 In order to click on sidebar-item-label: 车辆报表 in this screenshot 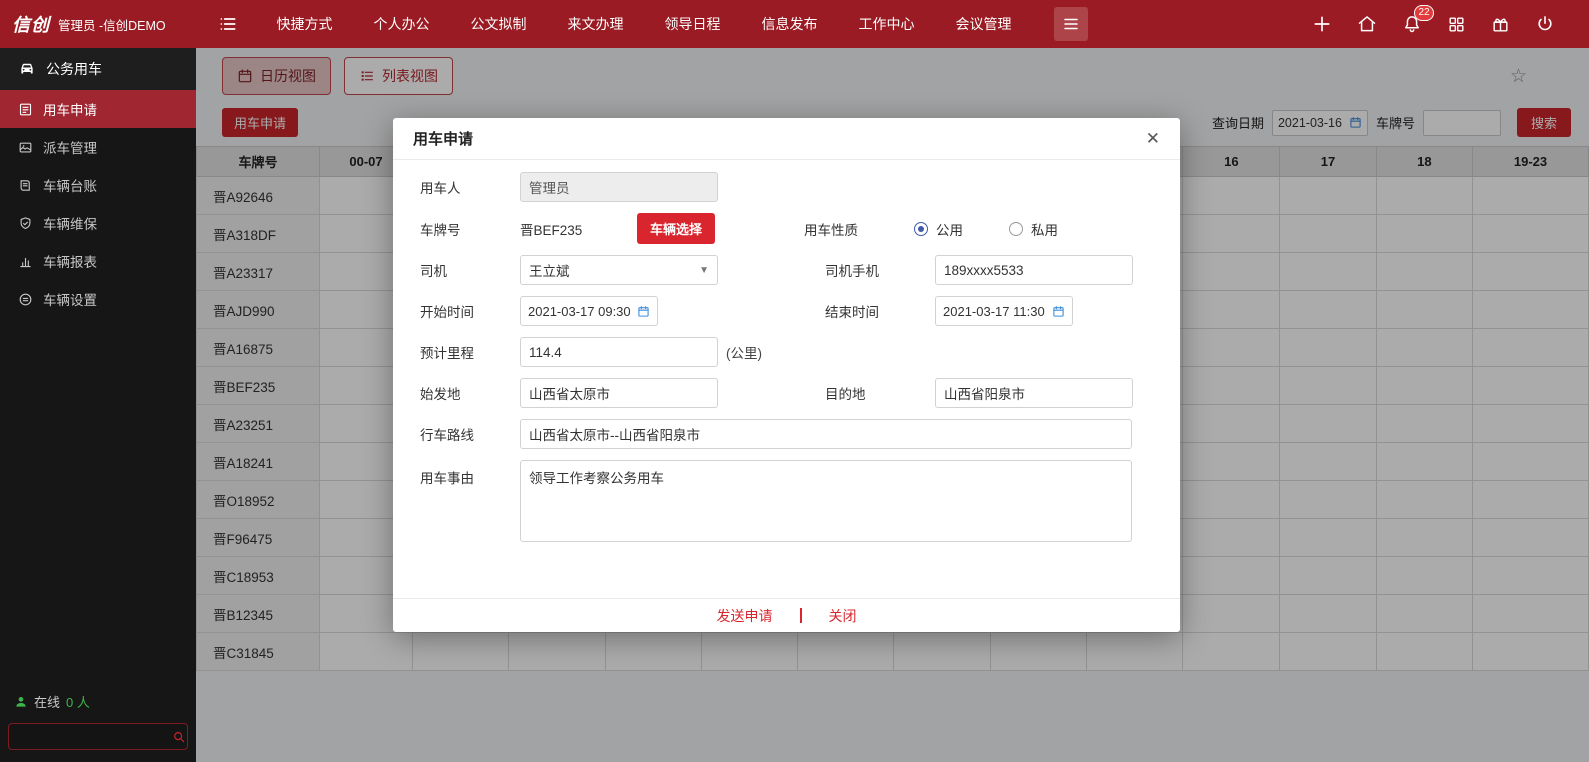, I will do `click(70, 262)`.